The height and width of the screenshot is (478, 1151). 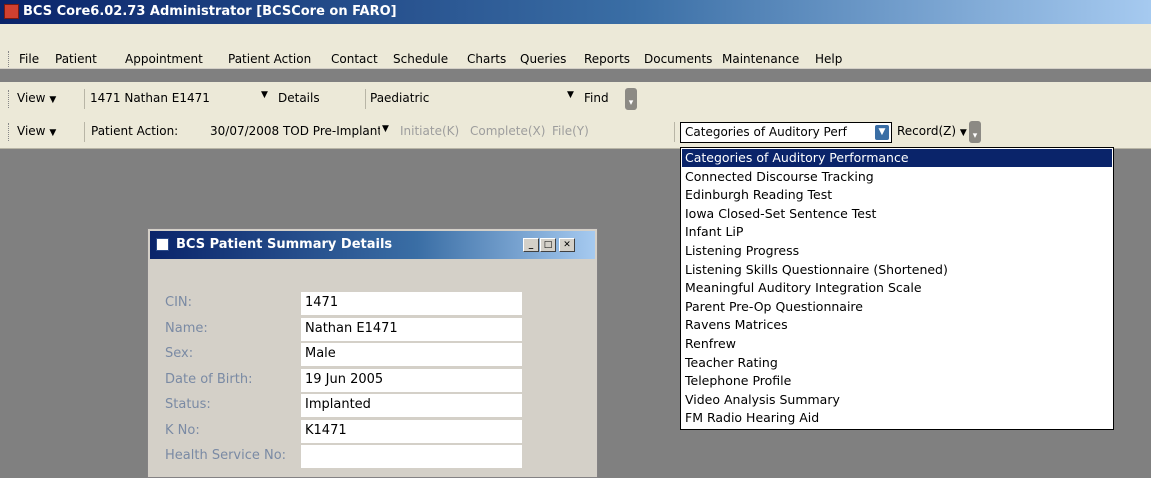 What do you see at coordinates (897, 325) in the screenshot?
I see `dropdown-option: Ravens Matrices` at bounding box center [897, 325].